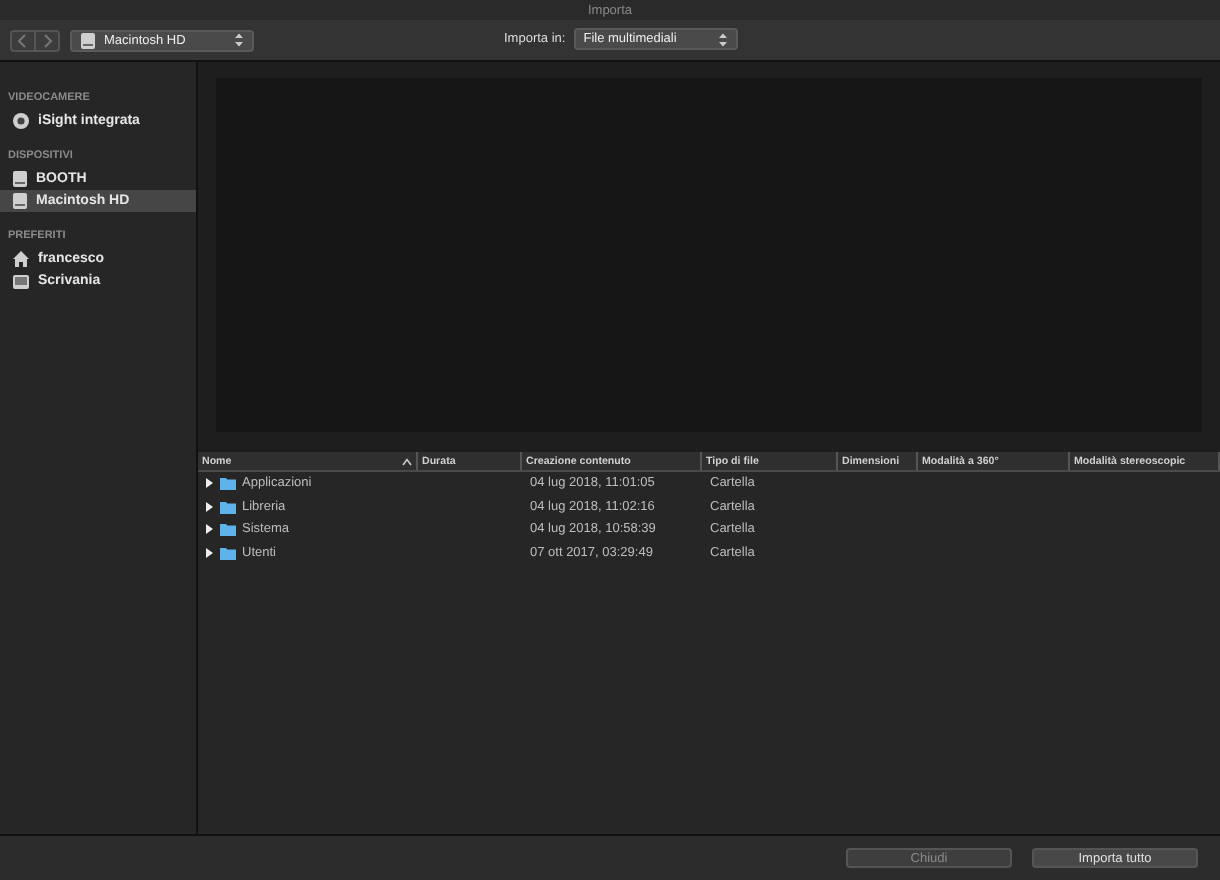  What do you see at coordinates (21, 121) in the screenshot?
I see `camera-icon` at bounding box center [21, 121].